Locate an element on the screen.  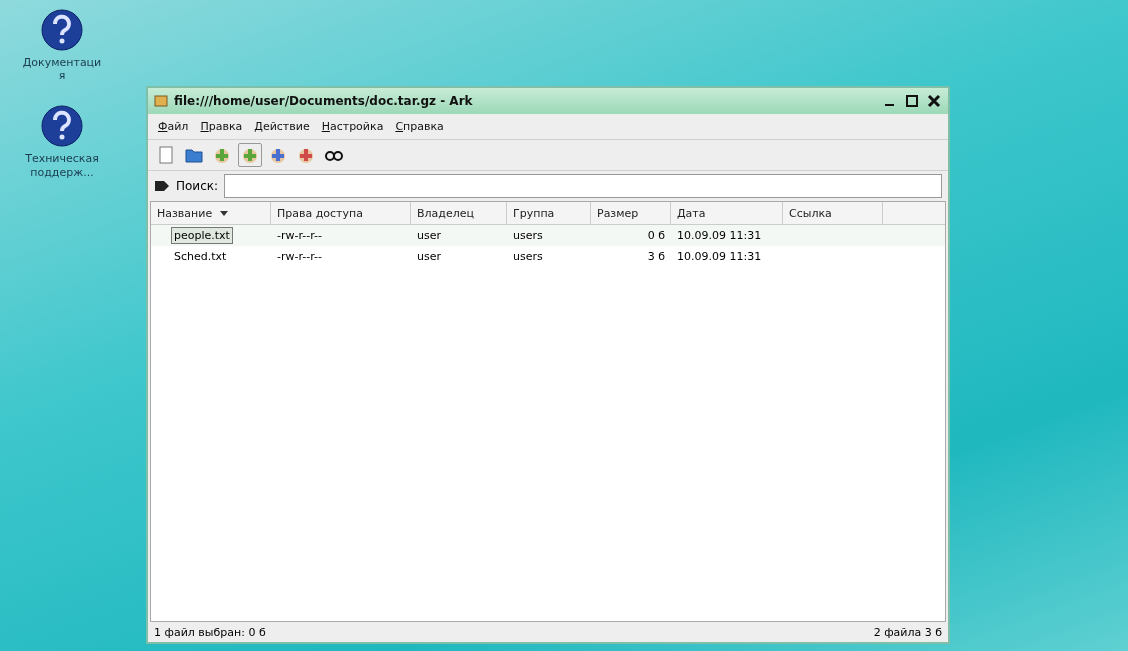
menu-item: Справка is located at coordinates (419, 126).